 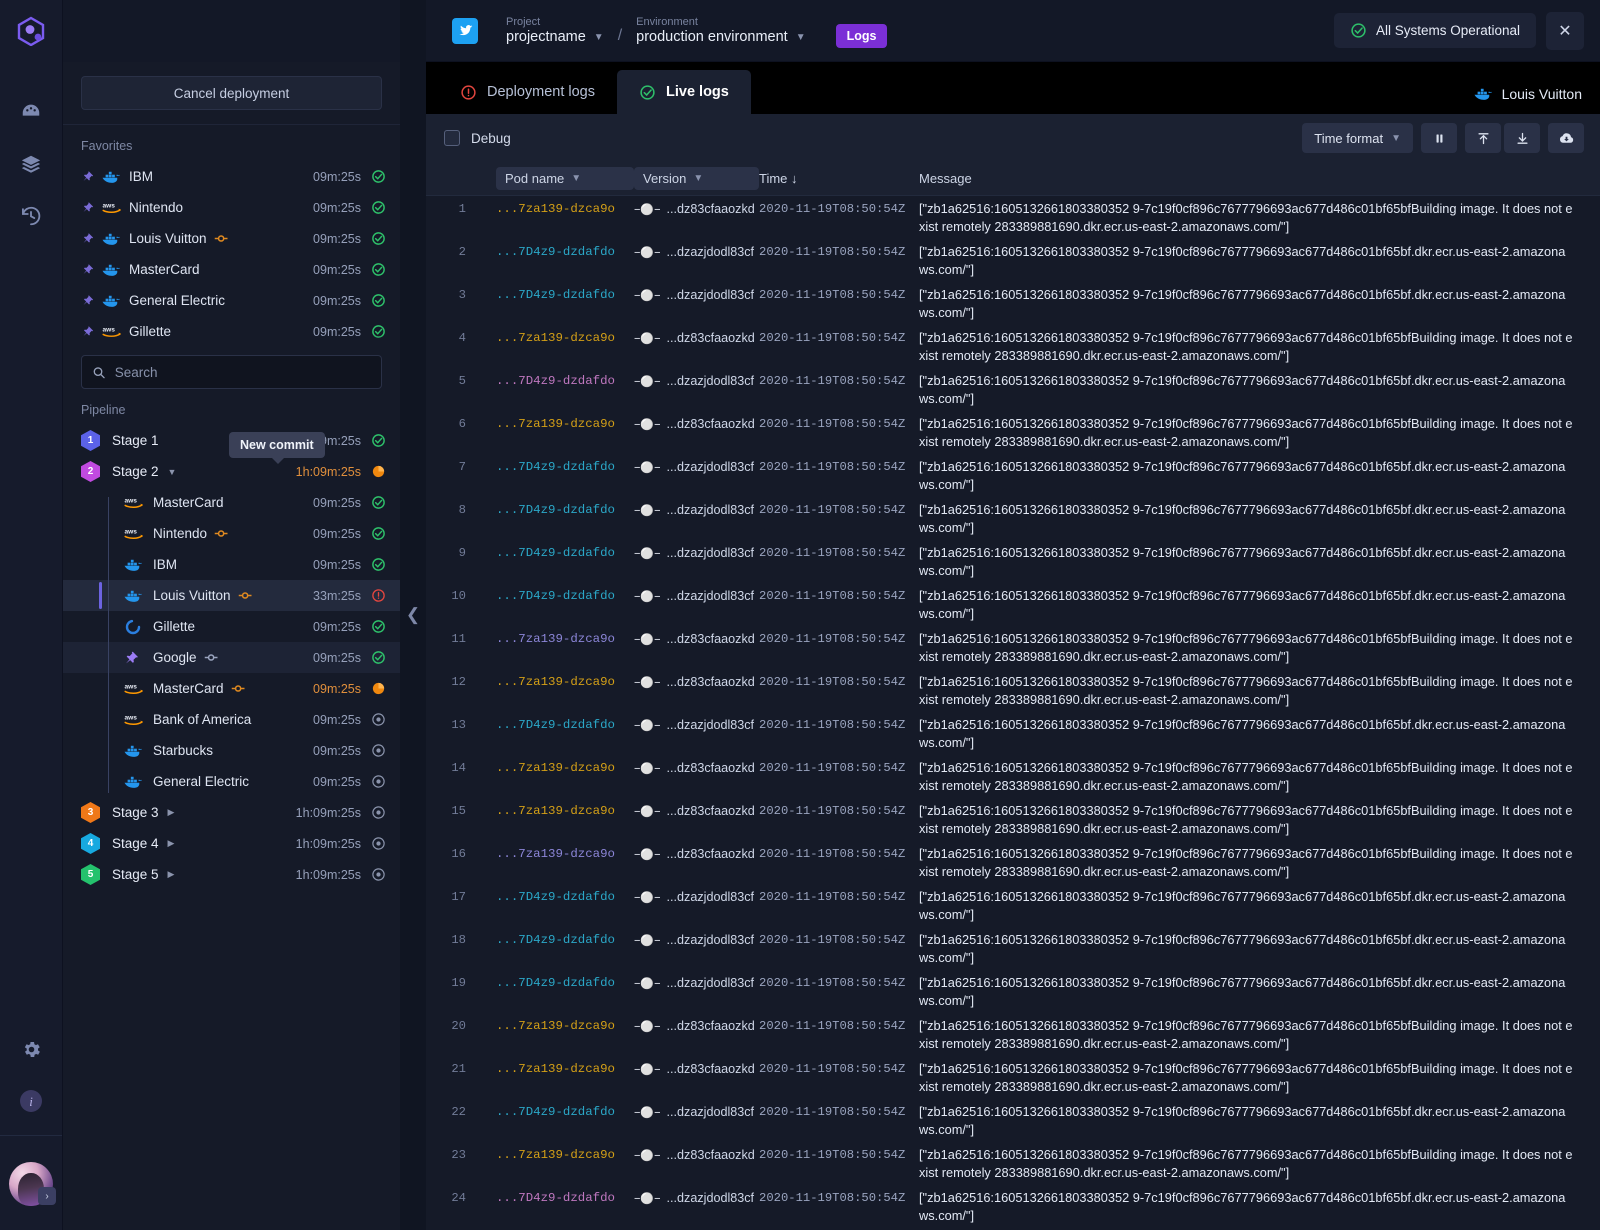 What do you see at coordinates (696, 178) in the screenshot?
I see `version-filter-chip: Version ▼` at bounding box center [696, 178].